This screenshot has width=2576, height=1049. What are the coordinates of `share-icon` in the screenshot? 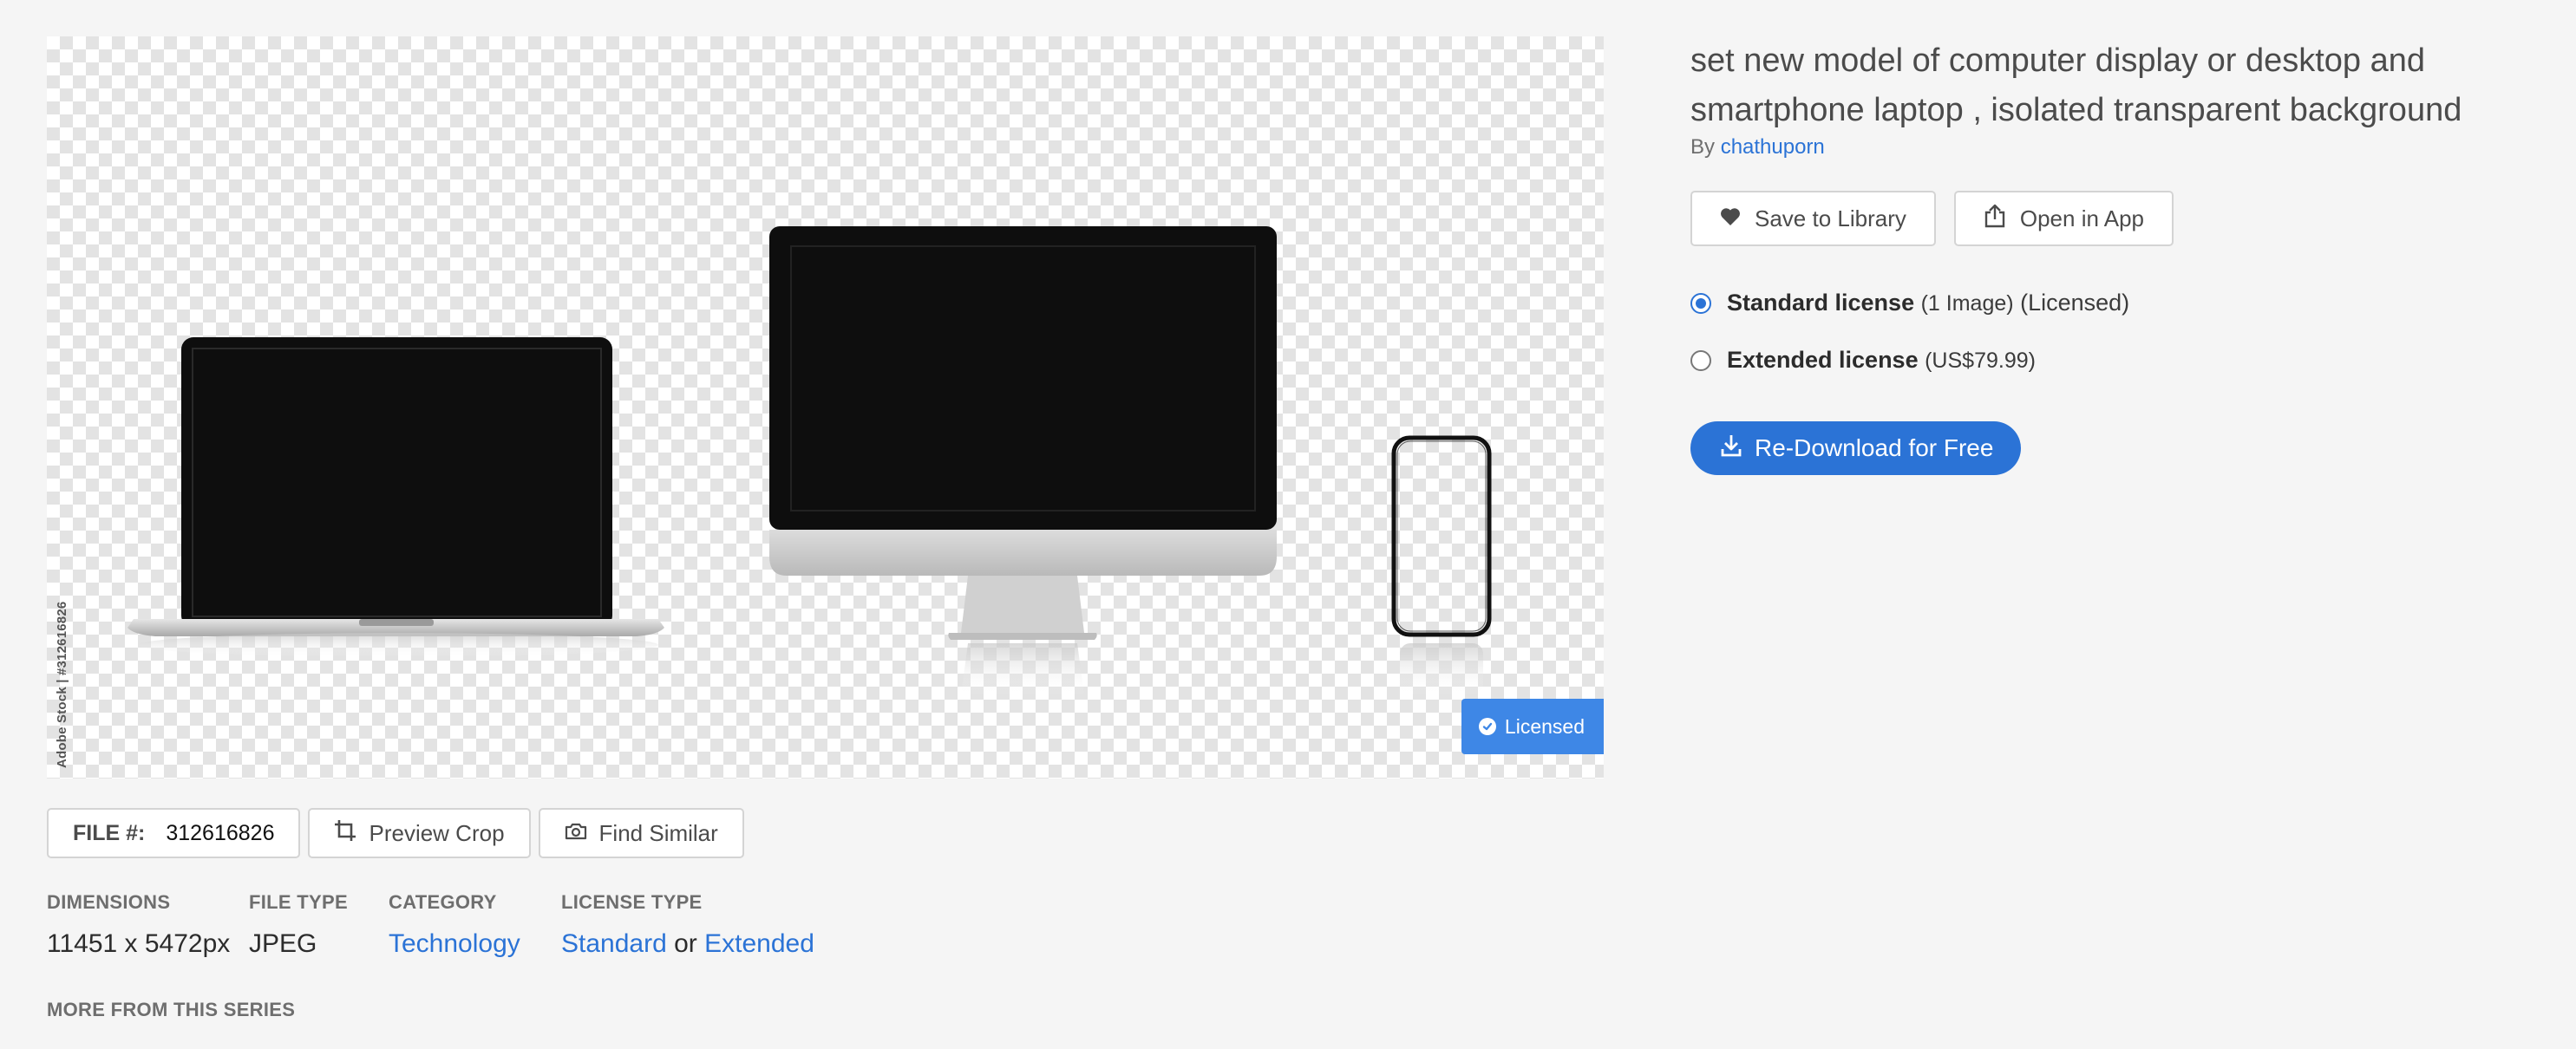 It's located at (1995, 219).